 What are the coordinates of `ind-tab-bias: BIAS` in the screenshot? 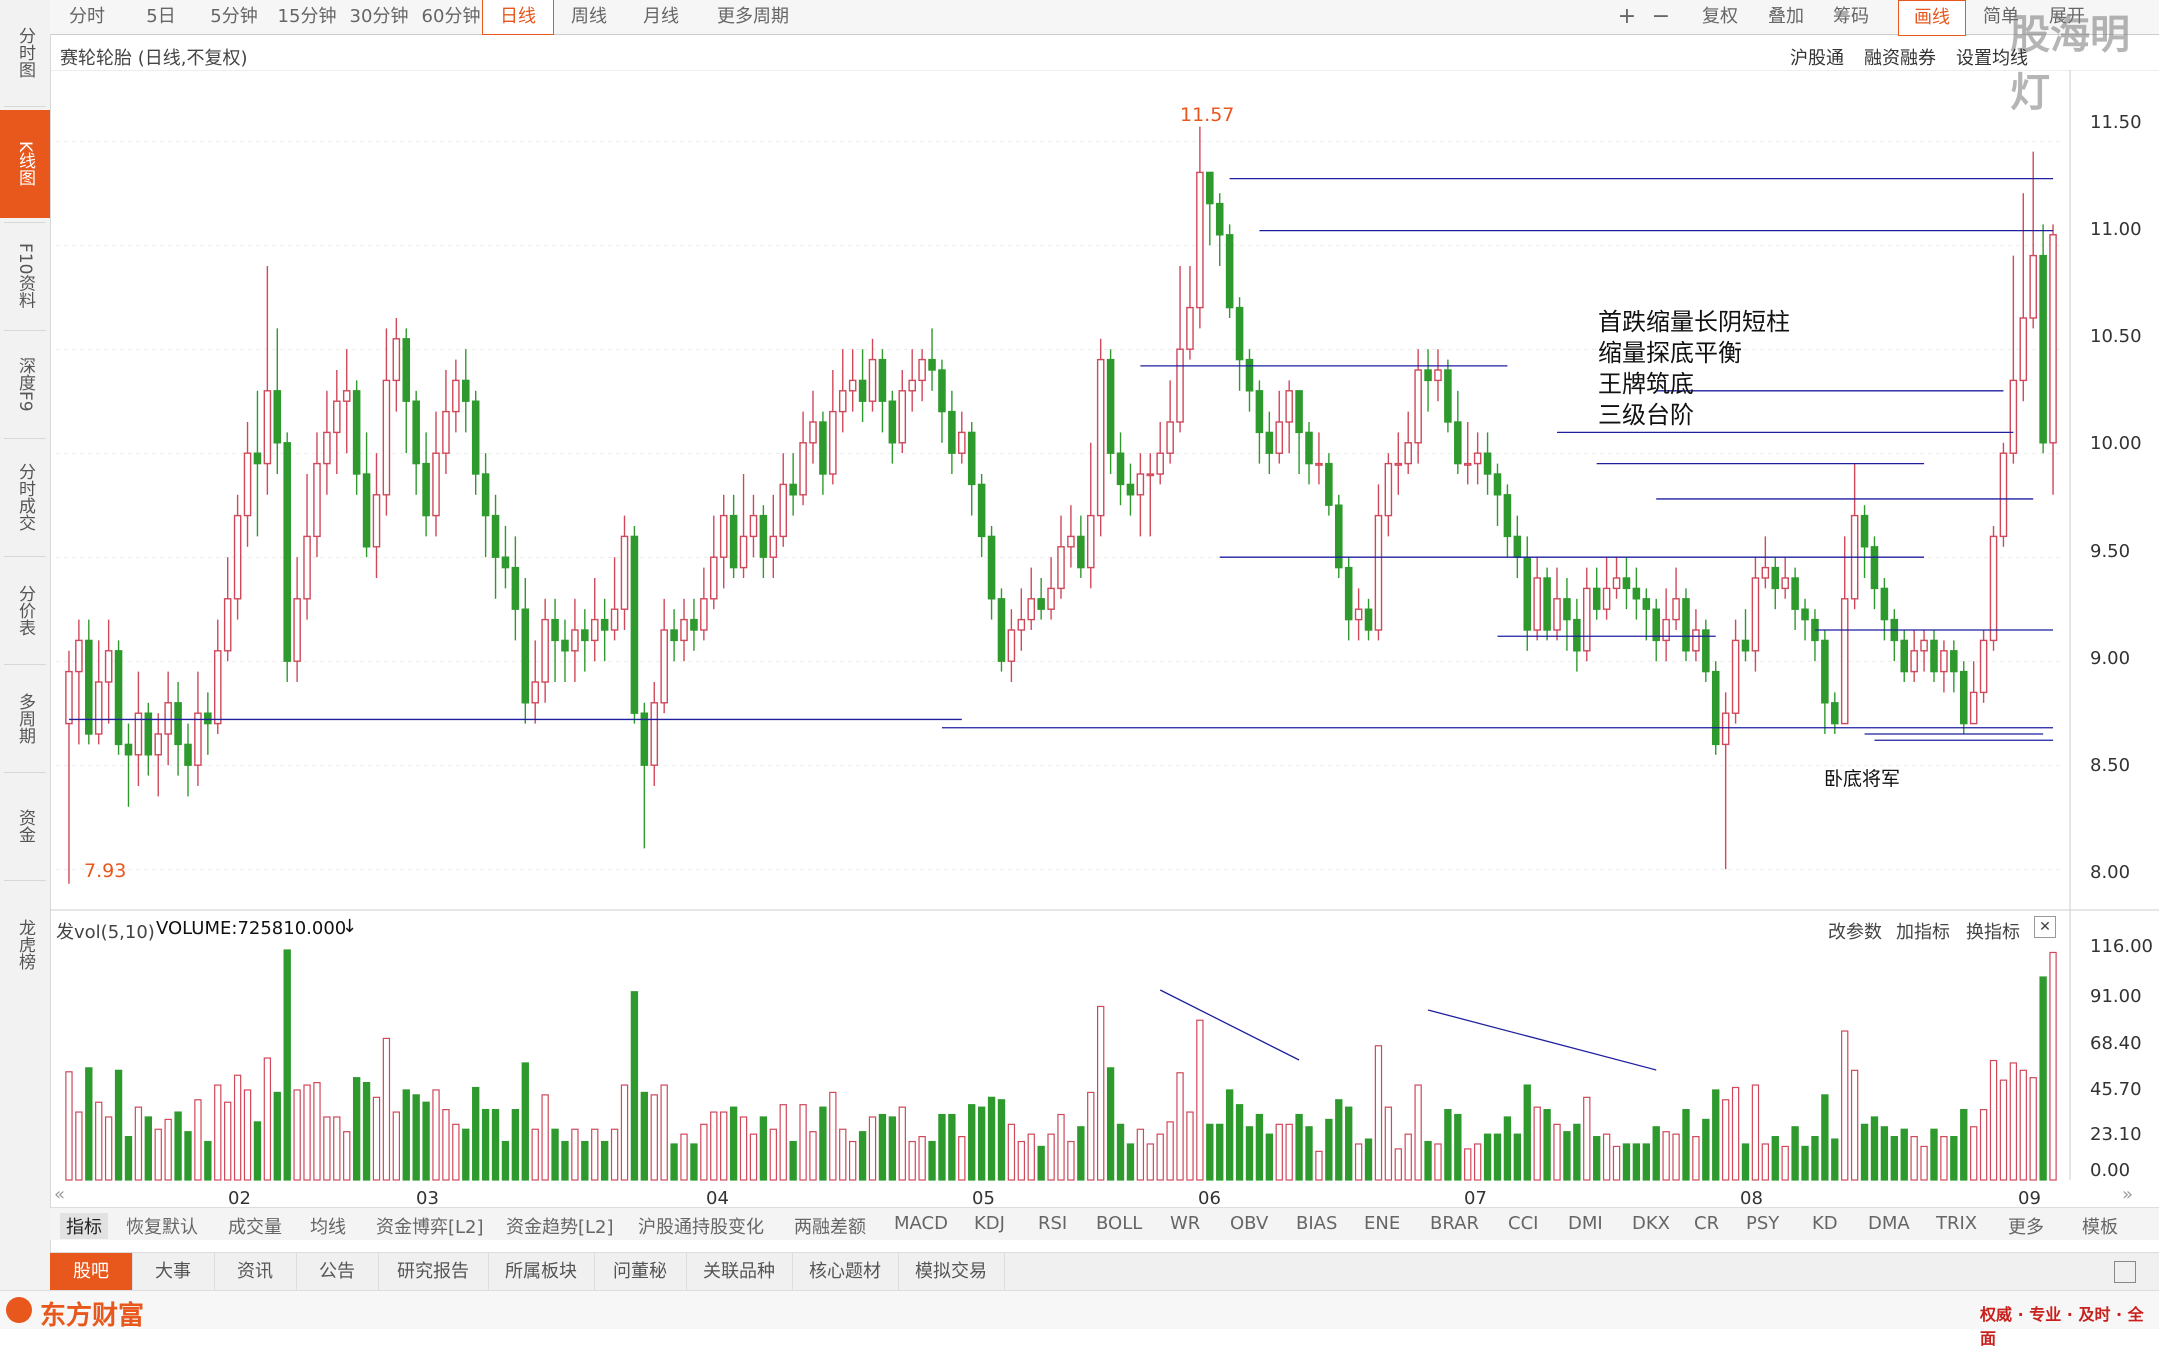 It's located at (1316, 1223).